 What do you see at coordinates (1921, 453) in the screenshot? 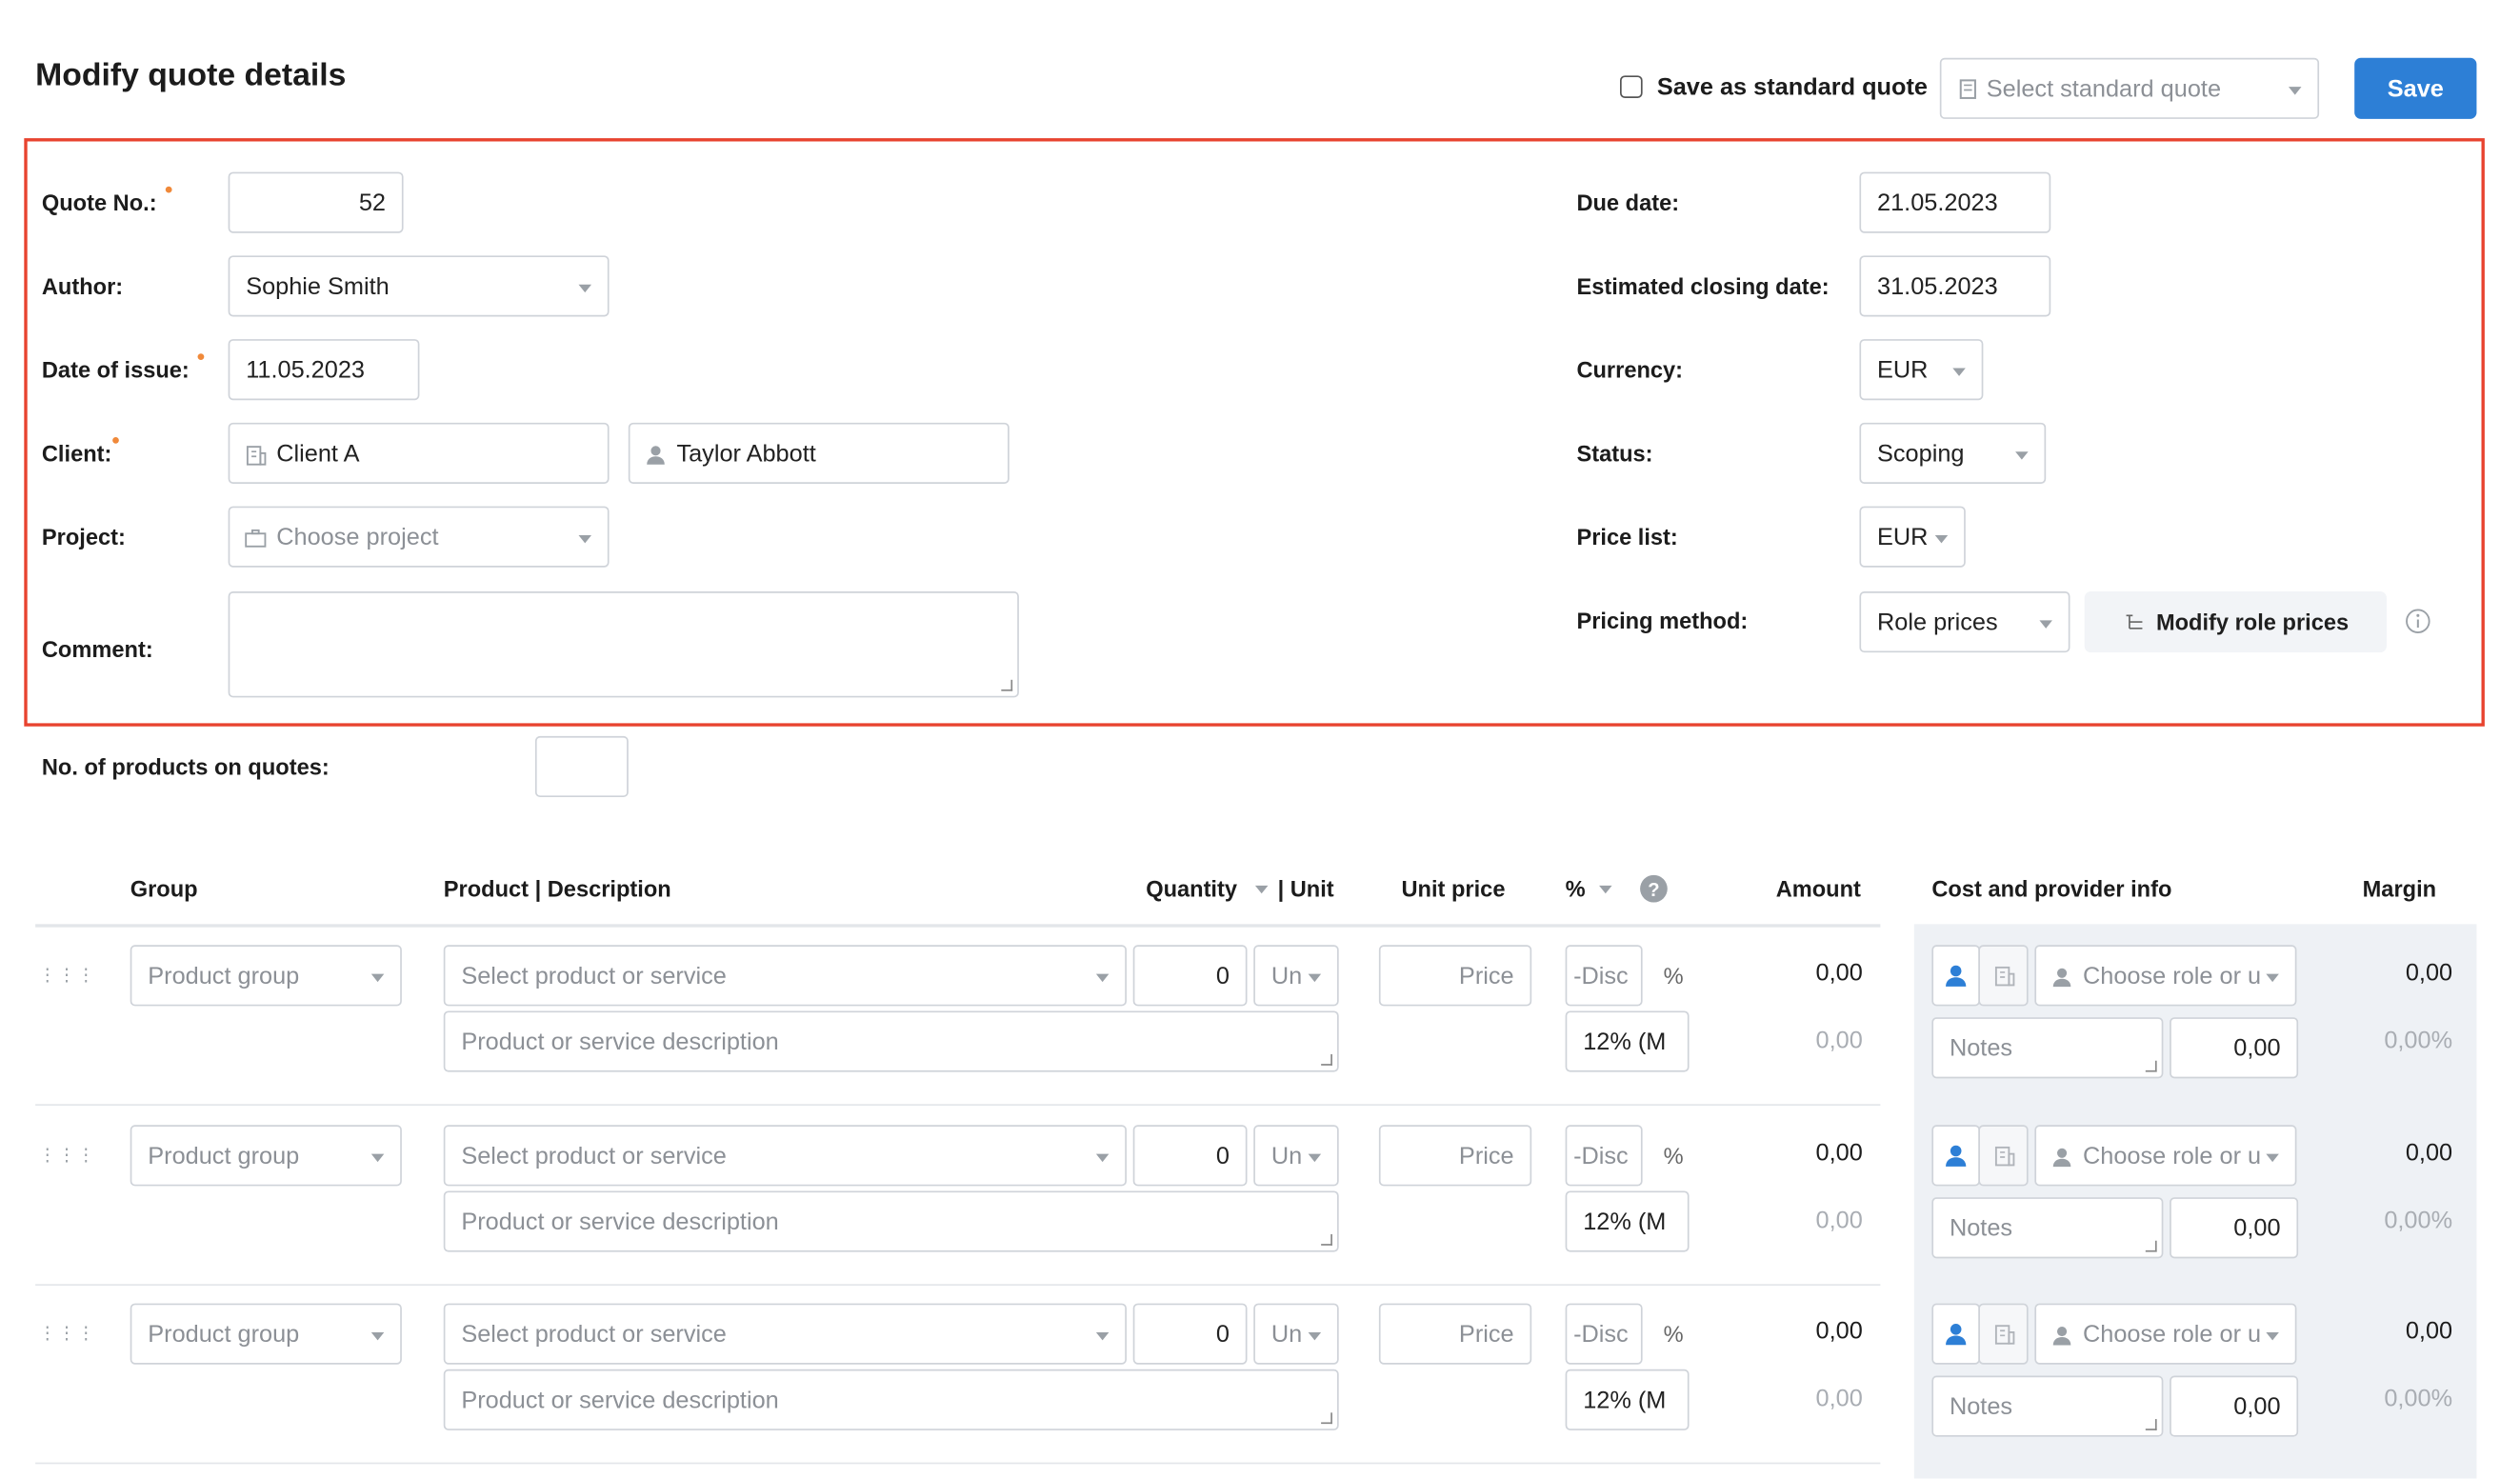
I see `status-value: Scoping` at bounding box center [1921, 453].